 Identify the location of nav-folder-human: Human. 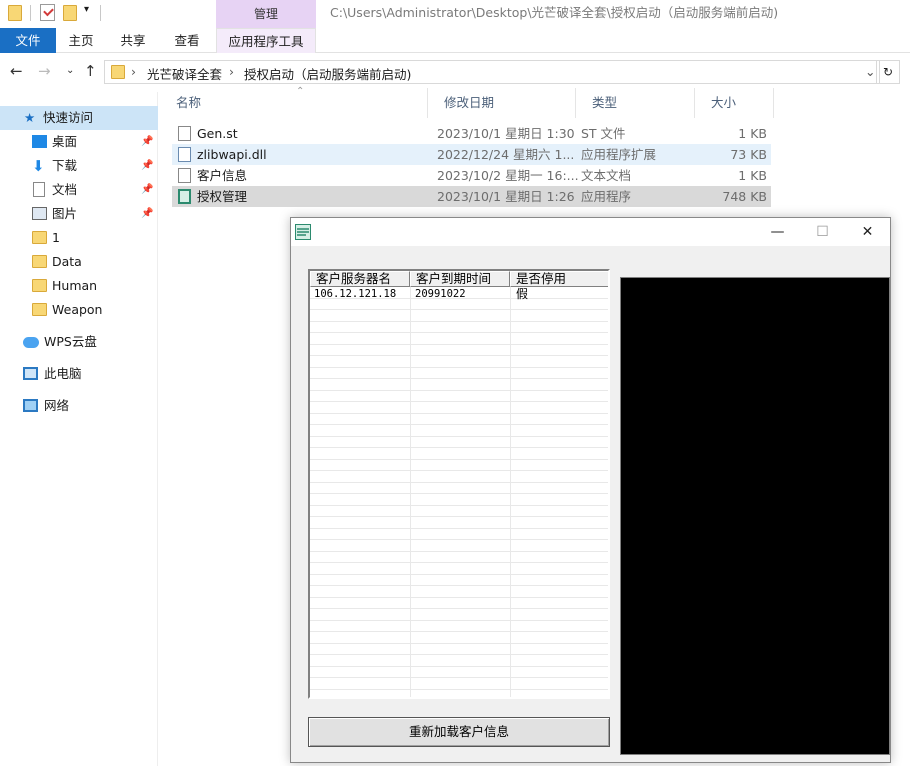
(79, 286).